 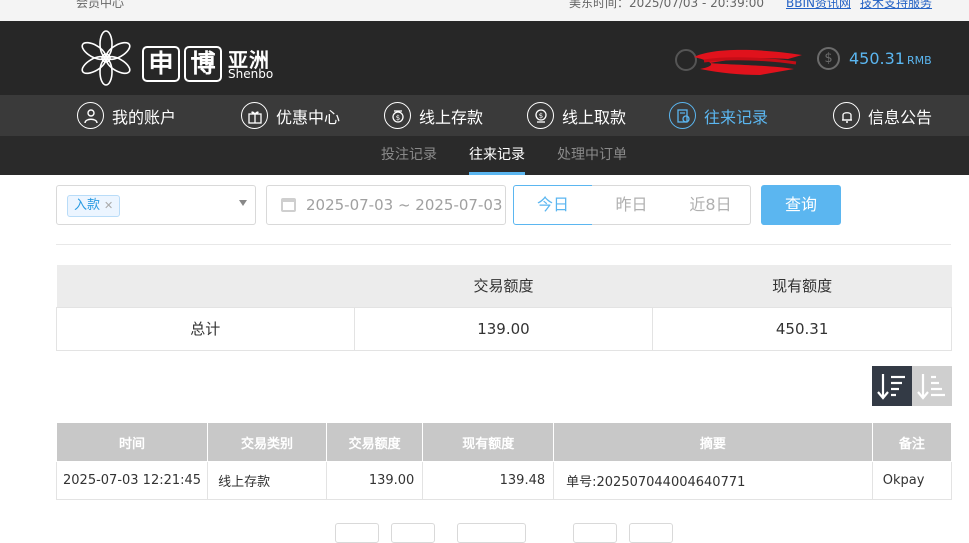 What do you see at coordinates (488, 480) in the screenshot?
I see `balance-cell: 139.48` at bounding box center [488, 480].